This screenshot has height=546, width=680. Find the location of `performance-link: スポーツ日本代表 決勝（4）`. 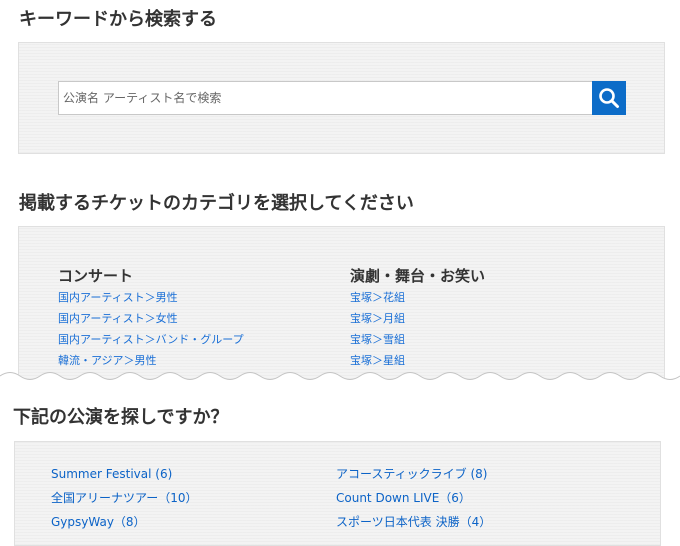

performance-link: スポーツ日本代表 決勝（4） is located at coordinates (413, 522).